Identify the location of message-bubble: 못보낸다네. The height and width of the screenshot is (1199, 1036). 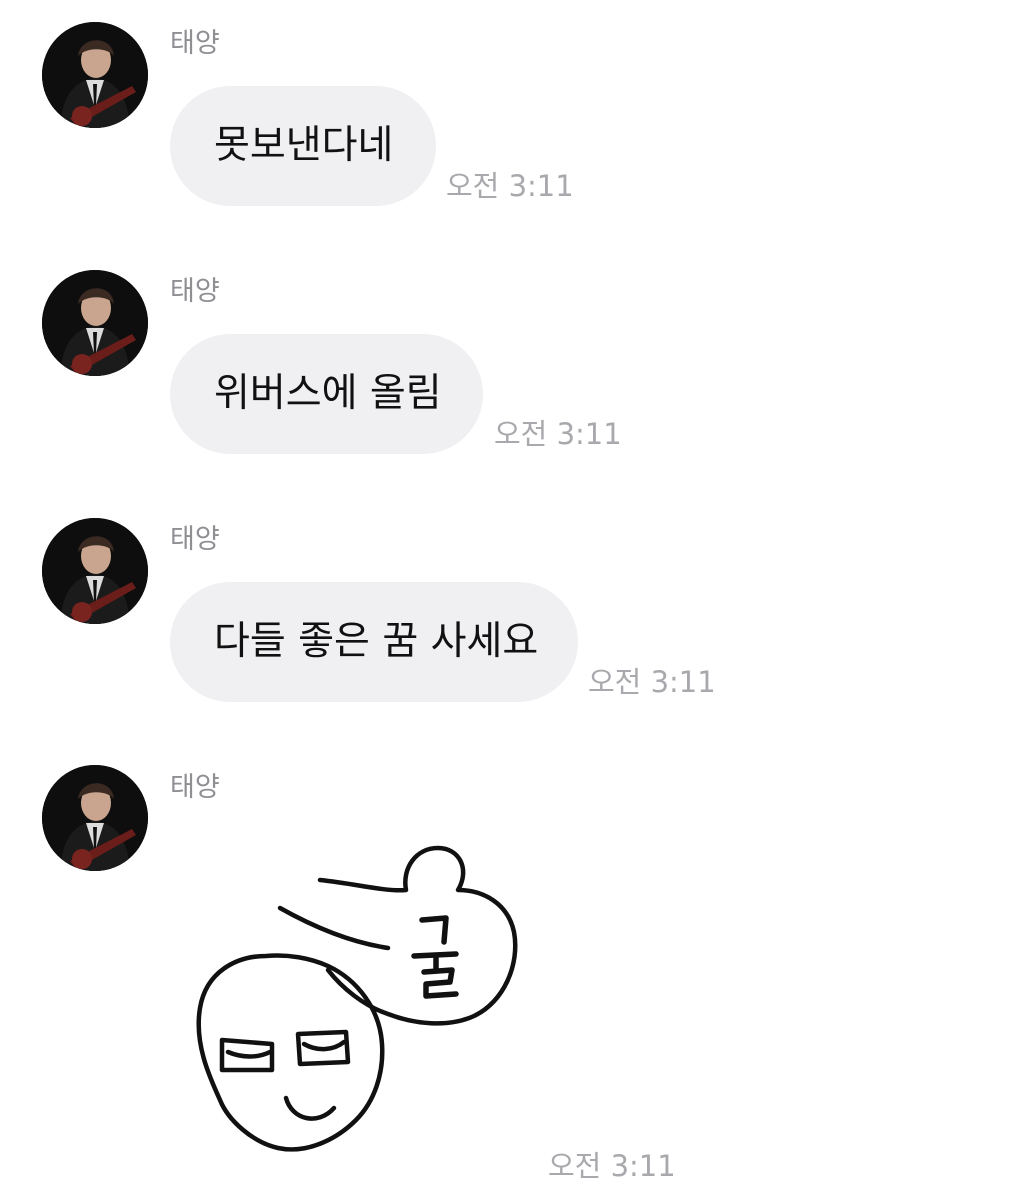
(303, 146).